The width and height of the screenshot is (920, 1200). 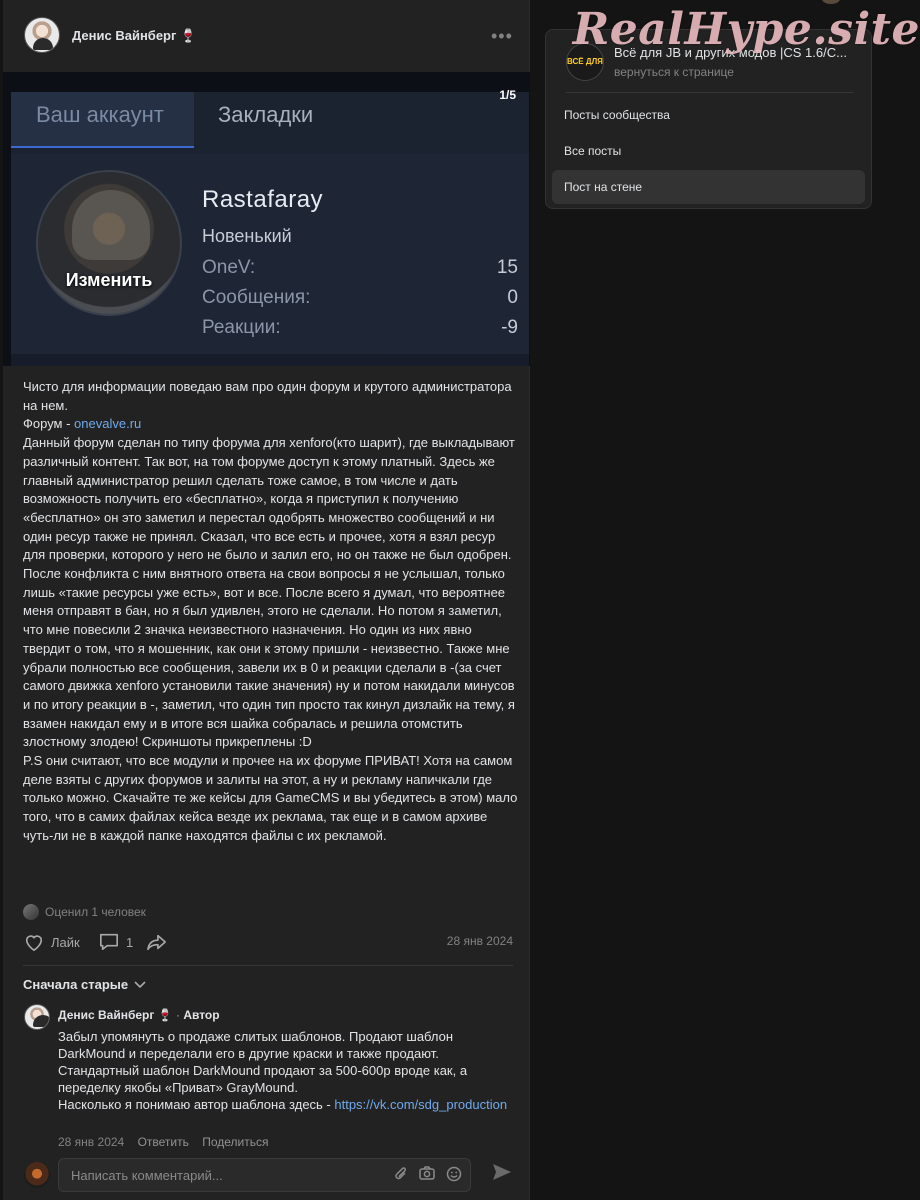 What do you see at coordinates (480, 941) in the screenshot?
I see `post-date: 28 янв 2024` at bounding box center [480, 941].